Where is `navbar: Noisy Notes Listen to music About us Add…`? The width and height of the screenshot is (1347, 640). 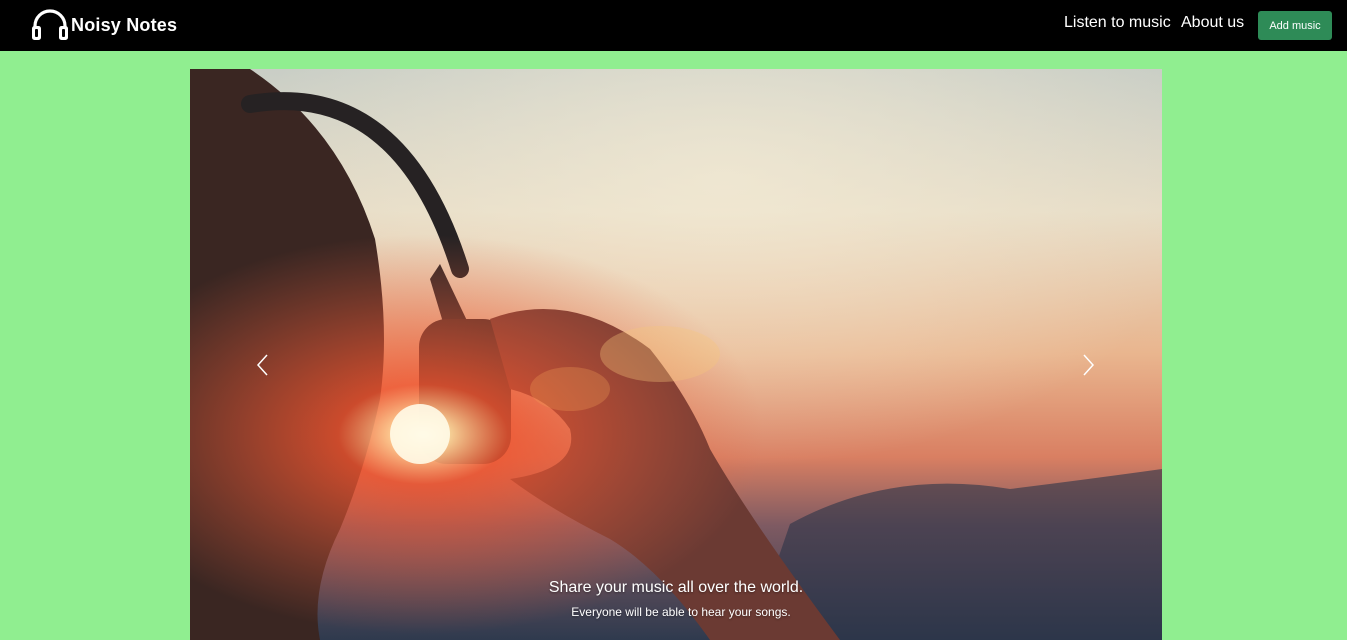 navbar: Noisy Notes Listen to music About us Add… is located at coordinates (673, 25).